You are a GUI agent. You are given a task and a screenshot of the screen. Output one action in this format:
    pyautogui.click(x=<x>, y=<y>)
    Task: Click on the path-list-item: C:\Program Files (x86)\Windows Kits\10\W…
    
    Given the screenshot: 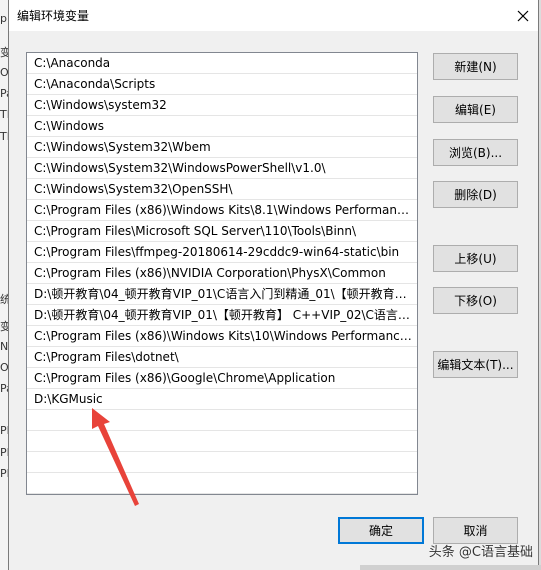 What is the action you would take?
    pyautogui.click(x=222, y=336)
    